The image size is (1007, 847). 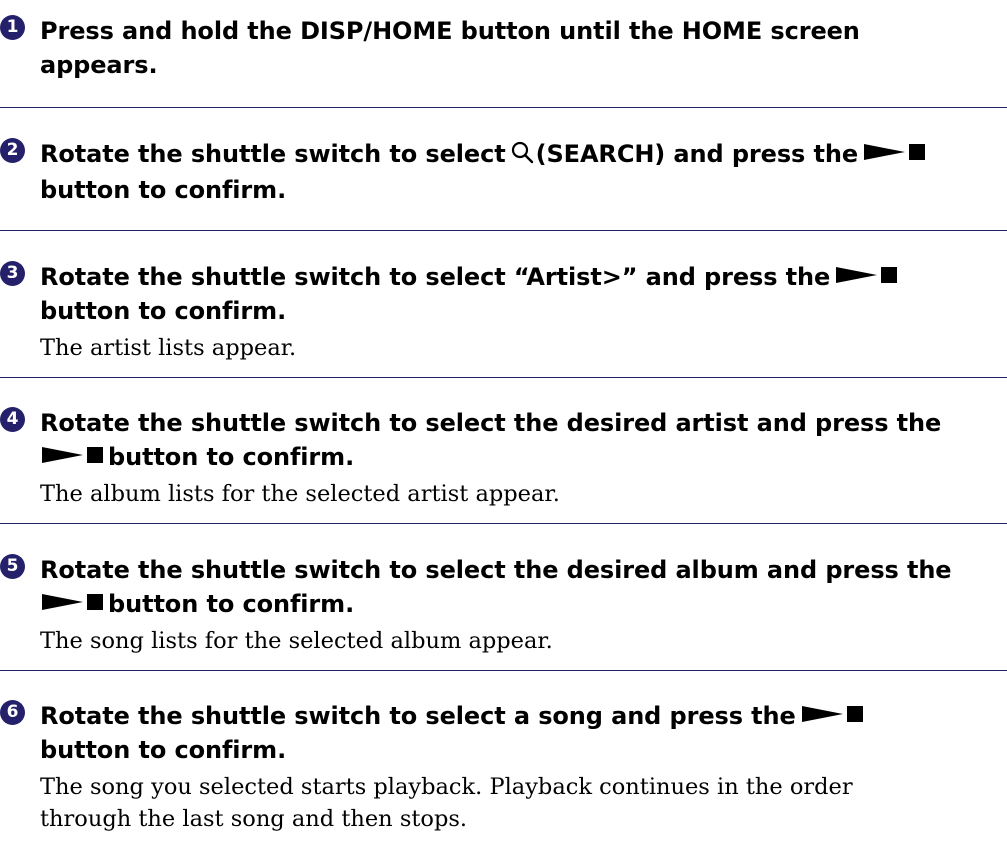 I want to click on step-number-badge: 3, so click(x=12, y=273).